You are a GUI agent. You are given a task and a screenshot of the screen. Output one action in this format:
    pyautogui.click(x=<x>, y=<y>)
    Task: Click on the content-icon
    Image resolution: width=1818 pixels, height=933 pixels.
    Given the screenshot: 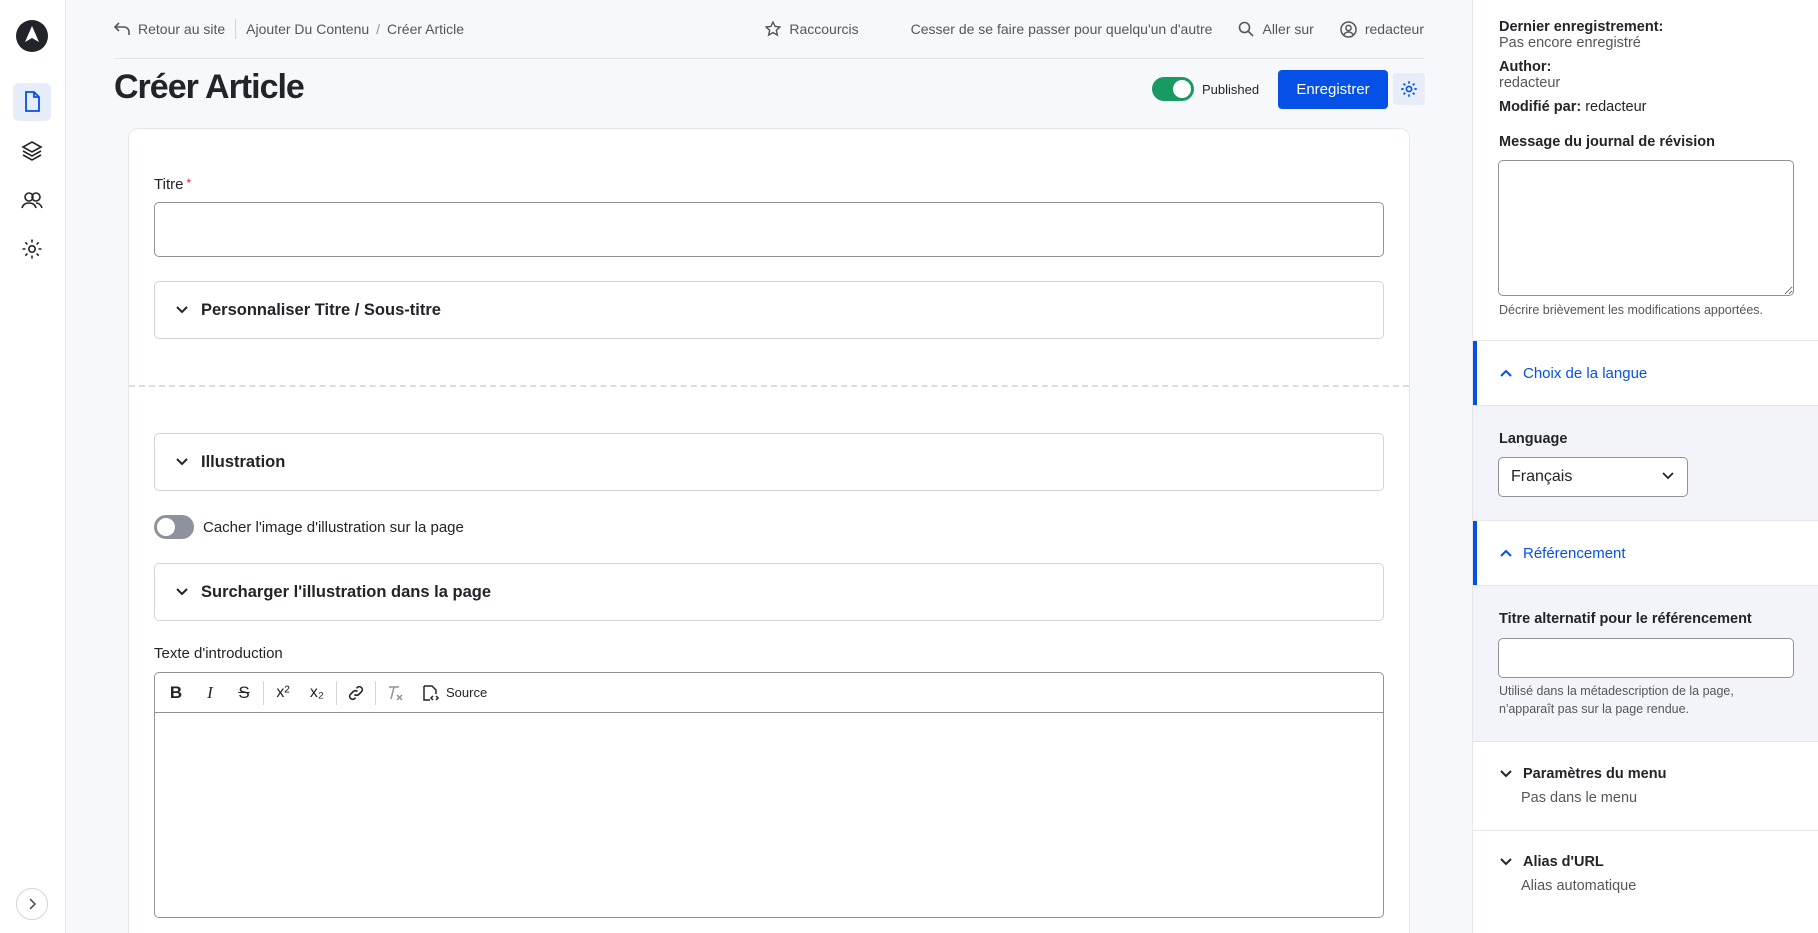 What is the action you would take?
    pyautogui.click(x=32, y=102)
    